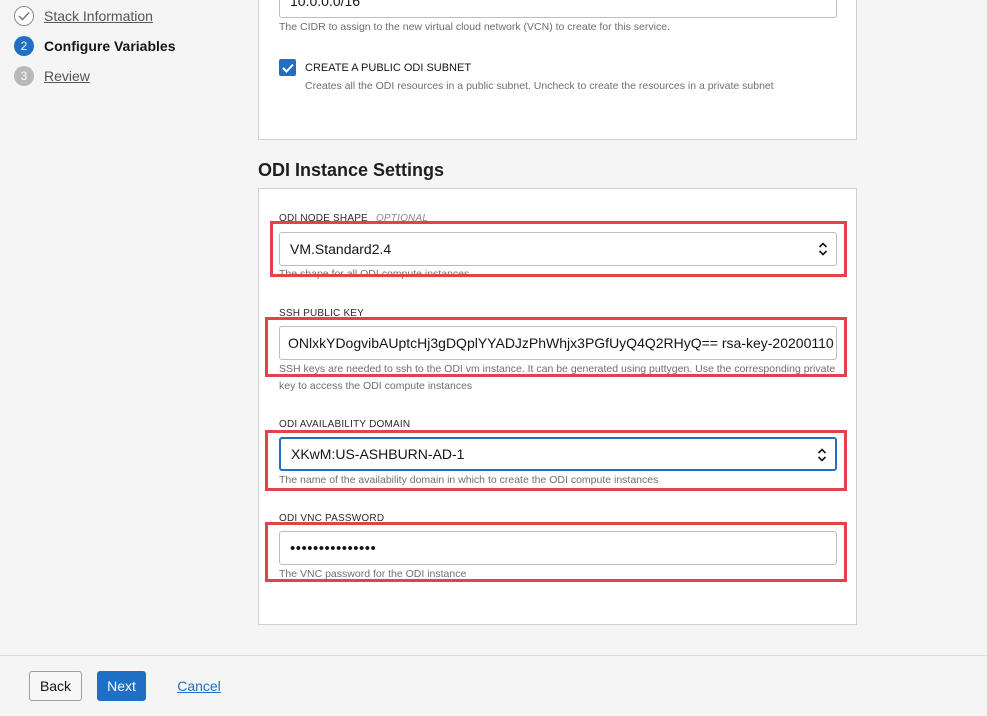 This screenshot has width=987, height=716. Describe the element at coordinates (556, 552) in the screenshot. I see `highlight-vnc-password` at that location.